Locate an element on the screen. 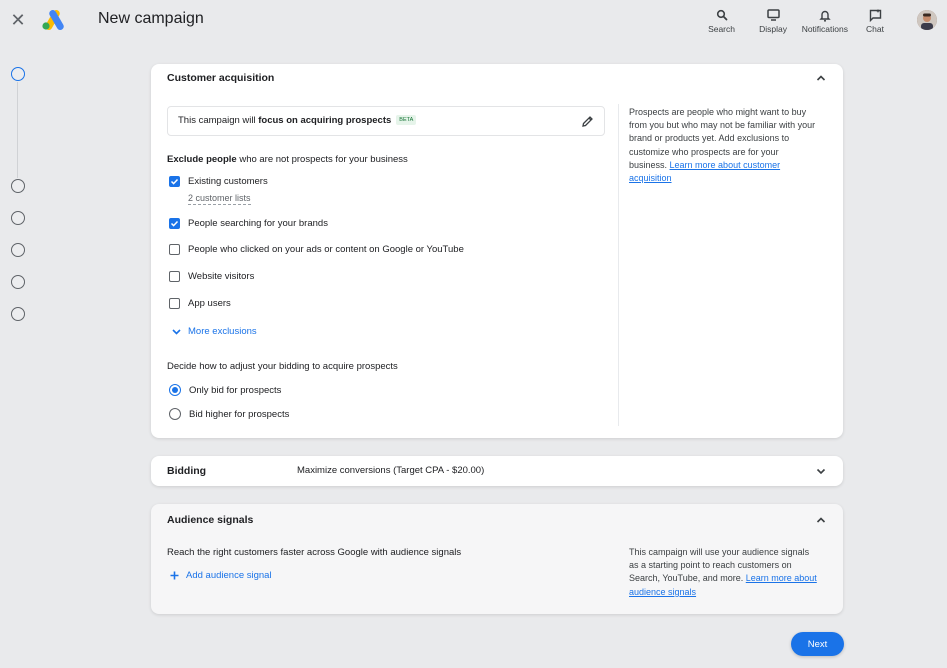  step-6-icon is located at coordinates (18, 314).